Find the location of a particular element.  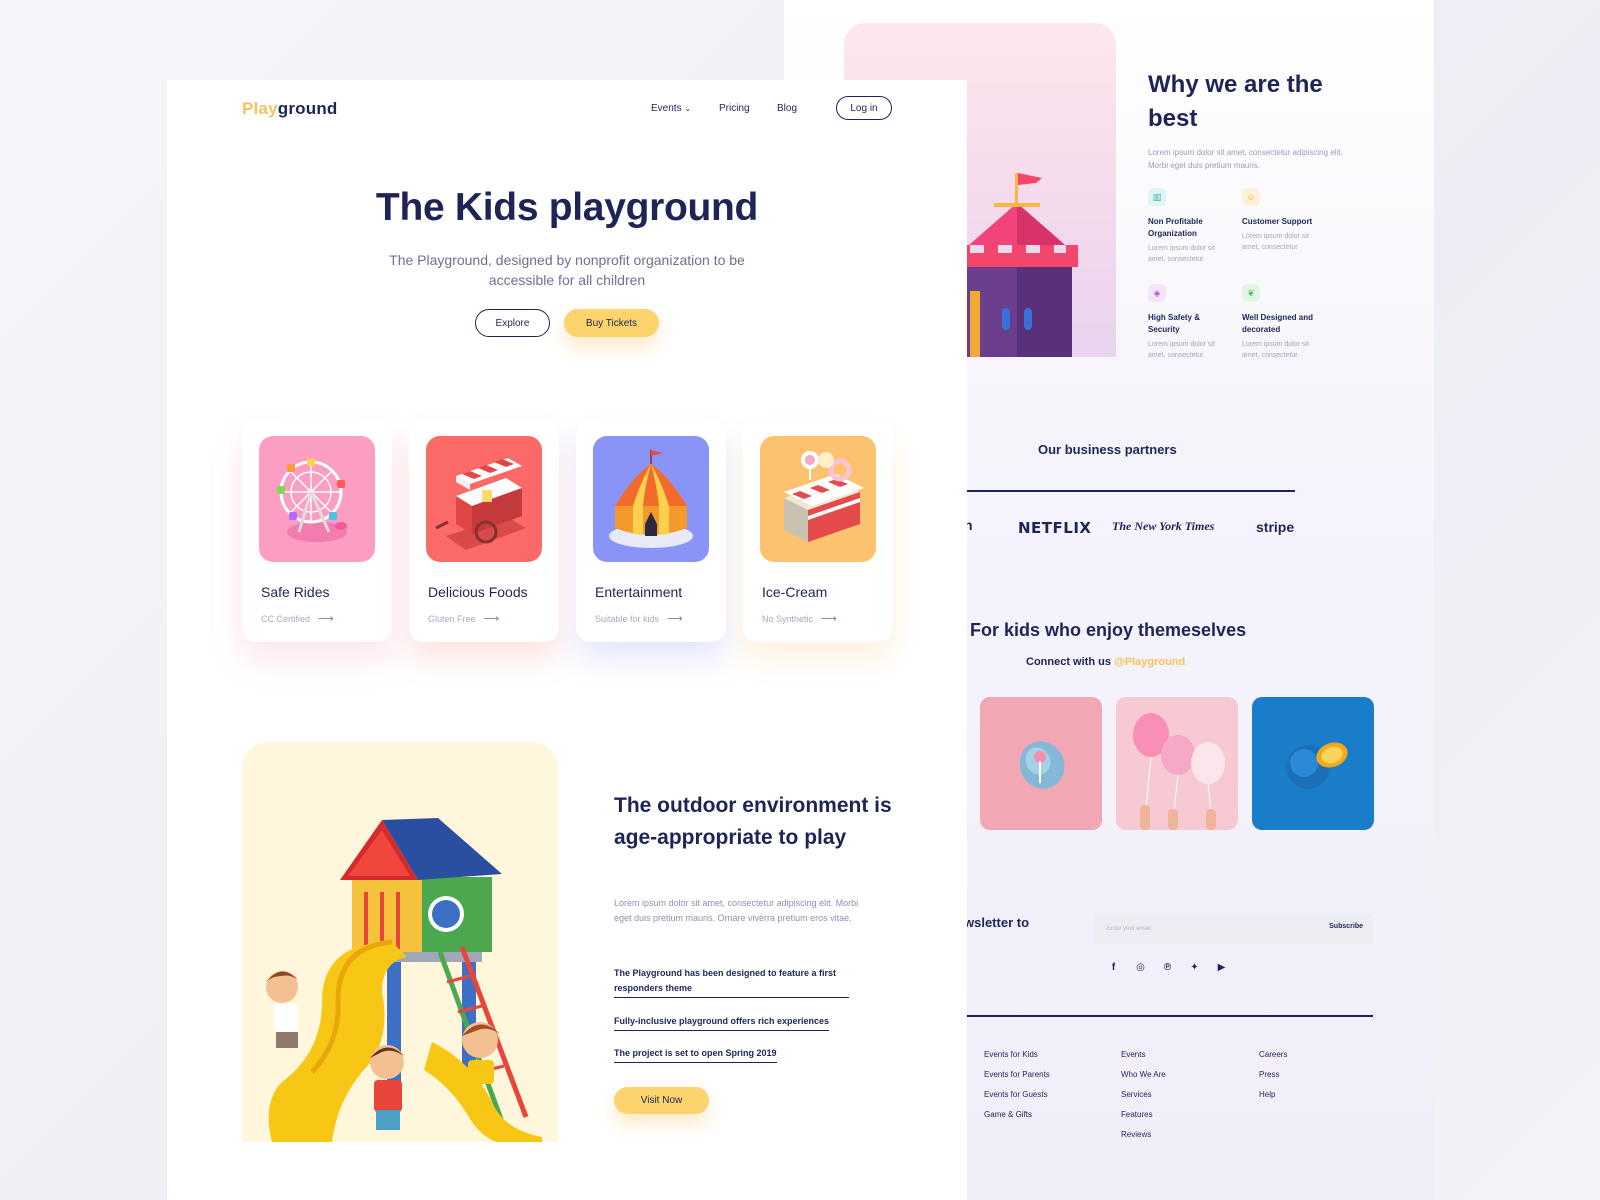

subscribe-button: Subscribe is located at coordinates (1346, 926).